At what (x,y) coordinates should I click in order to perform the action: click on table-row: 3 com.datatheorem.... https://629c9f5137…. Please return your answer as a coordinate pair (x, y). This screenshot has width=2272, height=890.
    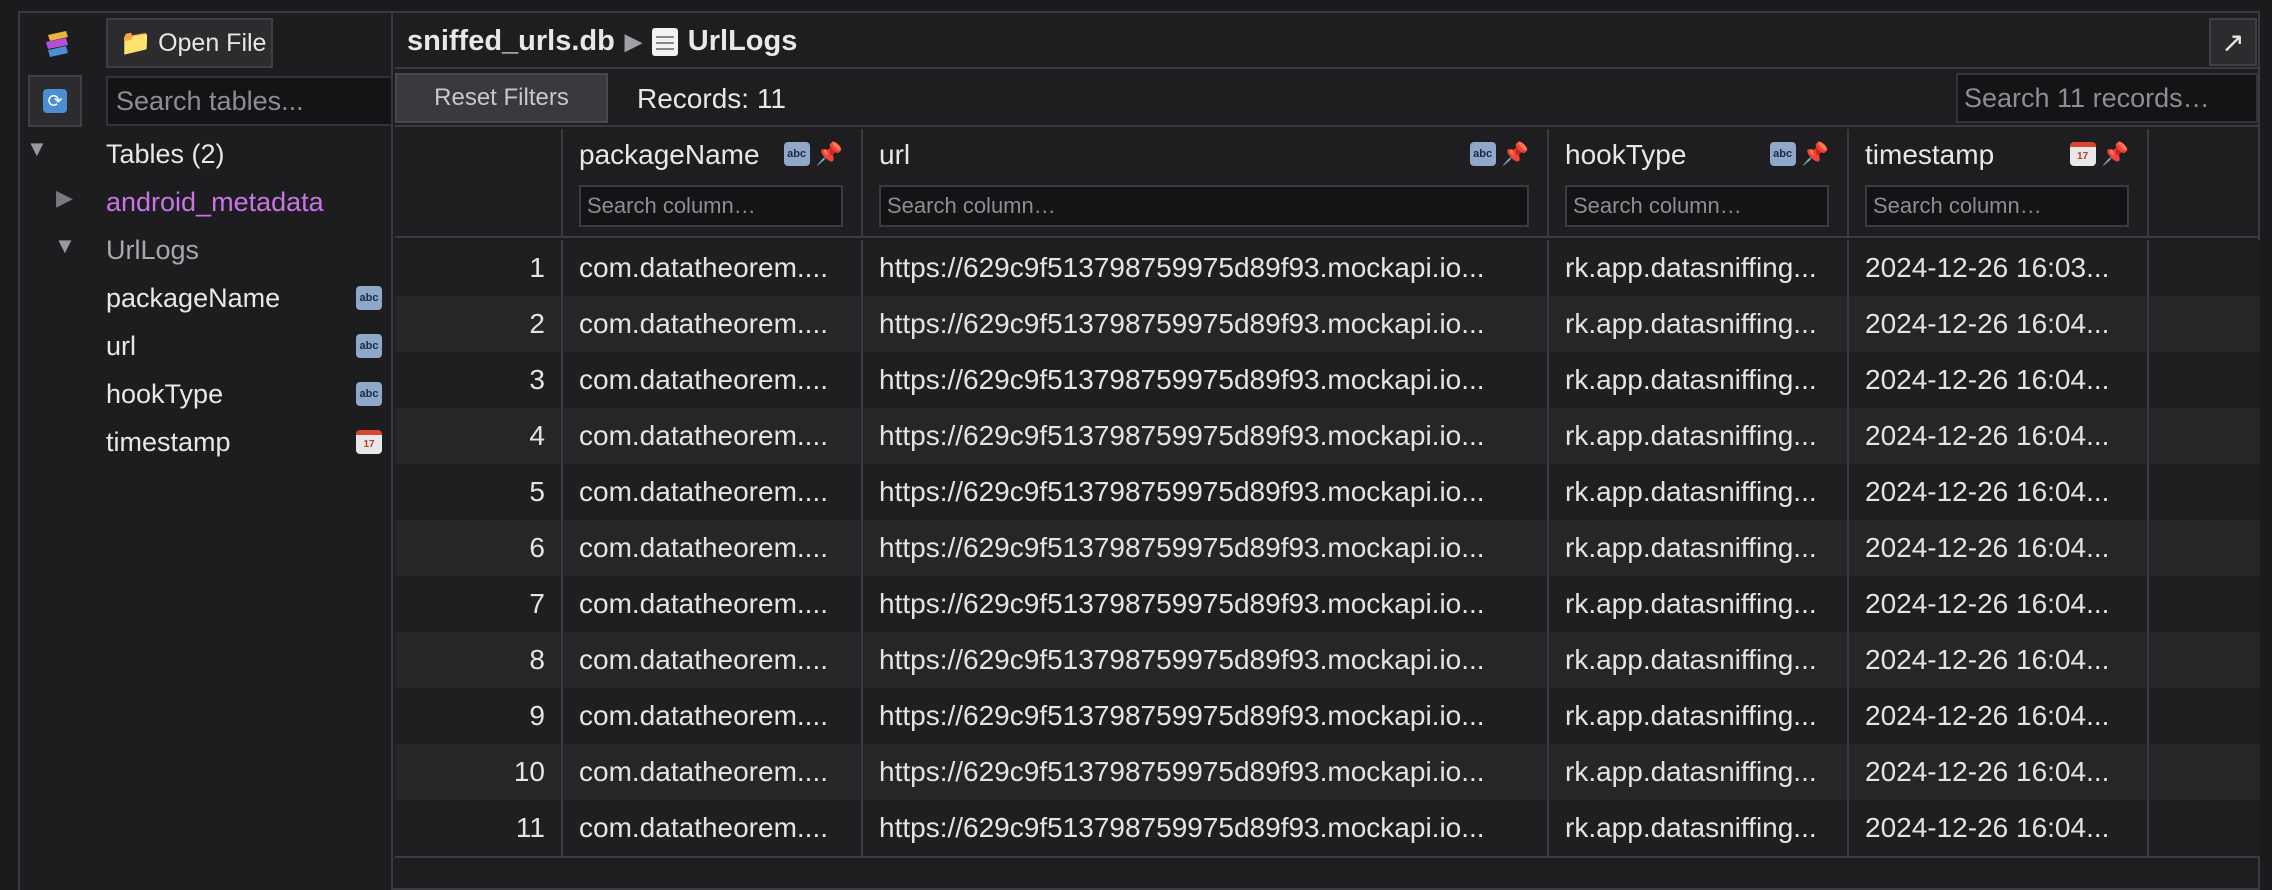
    Looking at the image, I should click on (1327, 380).